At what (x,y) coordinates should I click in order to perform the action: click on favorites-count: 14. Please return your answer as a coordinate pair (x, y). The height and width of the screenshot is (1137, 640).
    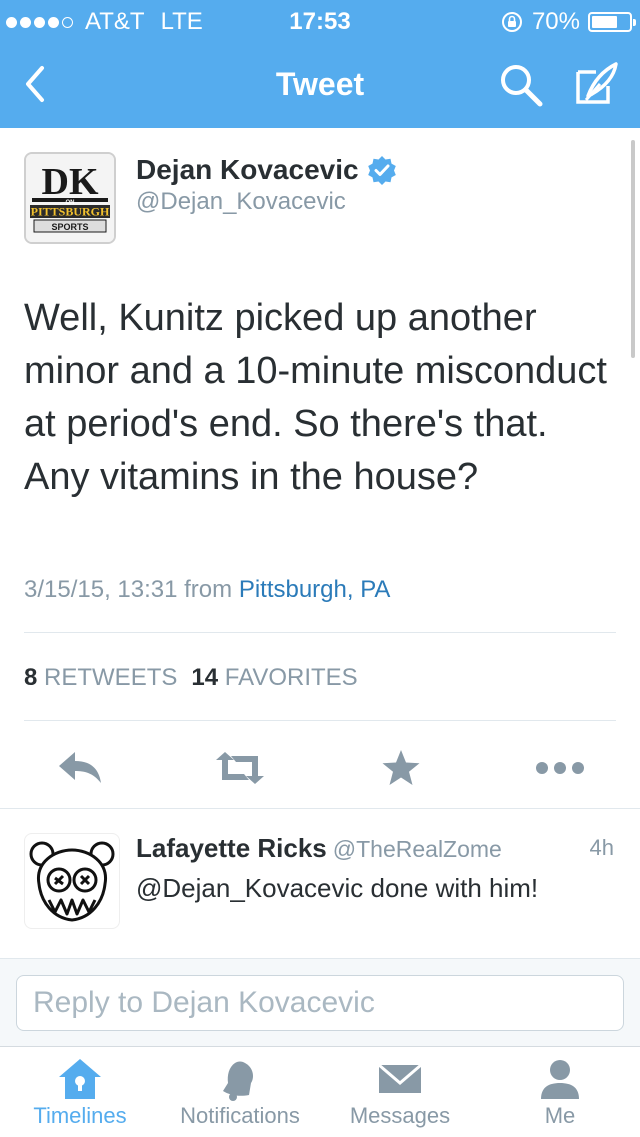
    Looking at the image, I should click on (205, 677).